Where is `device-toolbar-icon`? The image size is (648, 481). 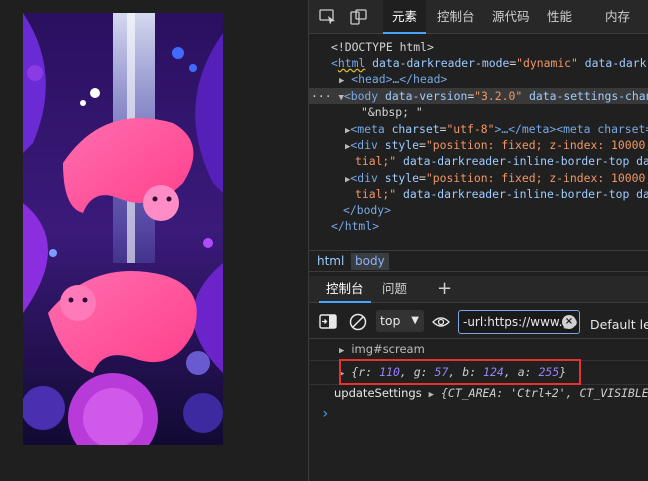
device-toolbar-icon is located at coordinates (359, 17).